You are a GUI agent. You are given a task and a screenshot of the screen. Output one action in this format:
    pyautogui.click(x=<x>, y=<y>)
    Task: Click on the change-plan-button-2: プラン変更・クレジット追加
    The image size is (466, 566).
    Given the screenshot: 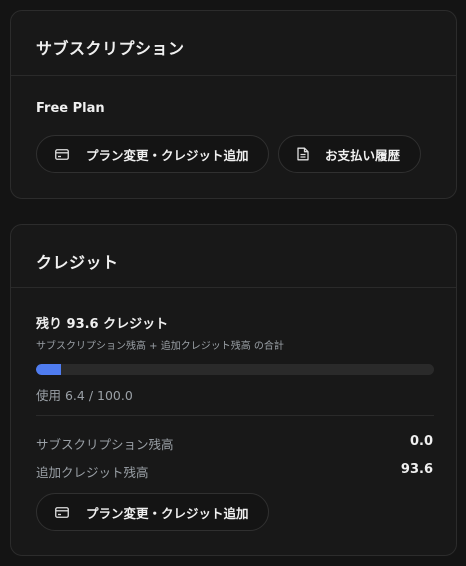 What is the action you would take?
    pyautogui.click(x=152, y=512)
    